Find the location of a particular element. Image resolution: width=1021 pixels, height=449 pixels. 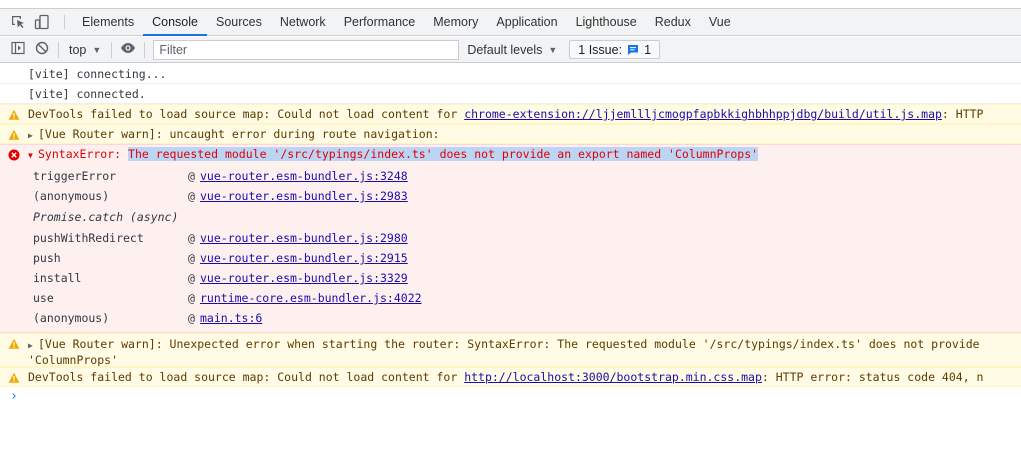

console-toolbar: top ▼ Default levels ▼ 1 Issue: 1 is located at coordinates (510, 50).